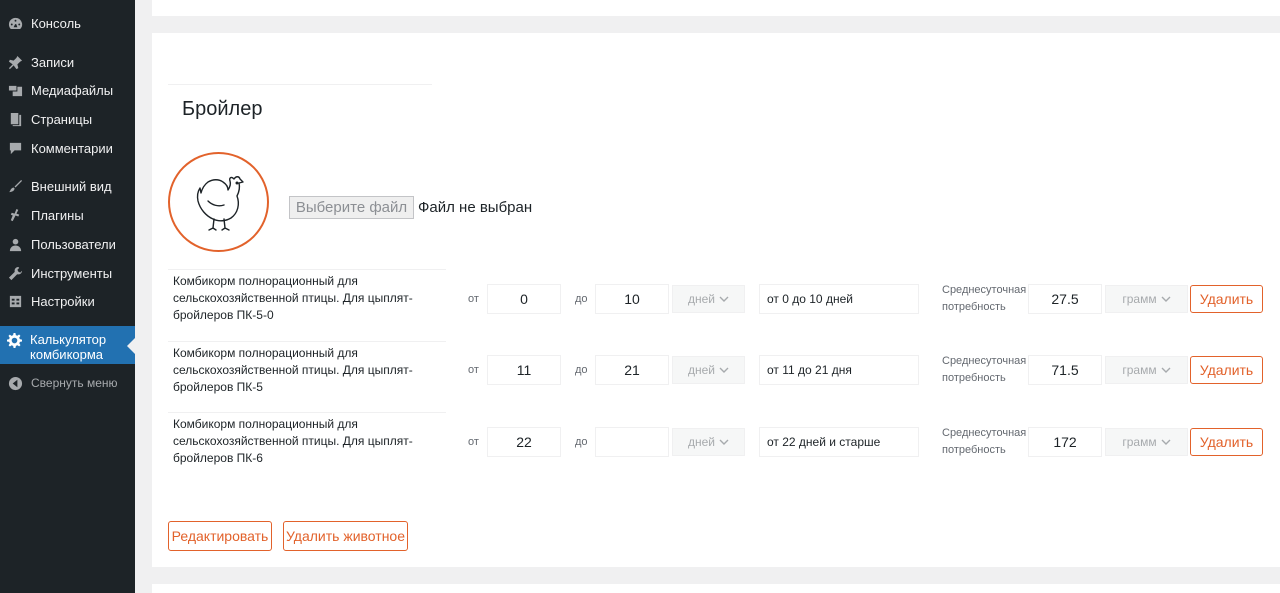 The image size is (1280, 593). Describe the element at coordinates (15, 186) in the screenshot. I see `brush-icon` at that location.